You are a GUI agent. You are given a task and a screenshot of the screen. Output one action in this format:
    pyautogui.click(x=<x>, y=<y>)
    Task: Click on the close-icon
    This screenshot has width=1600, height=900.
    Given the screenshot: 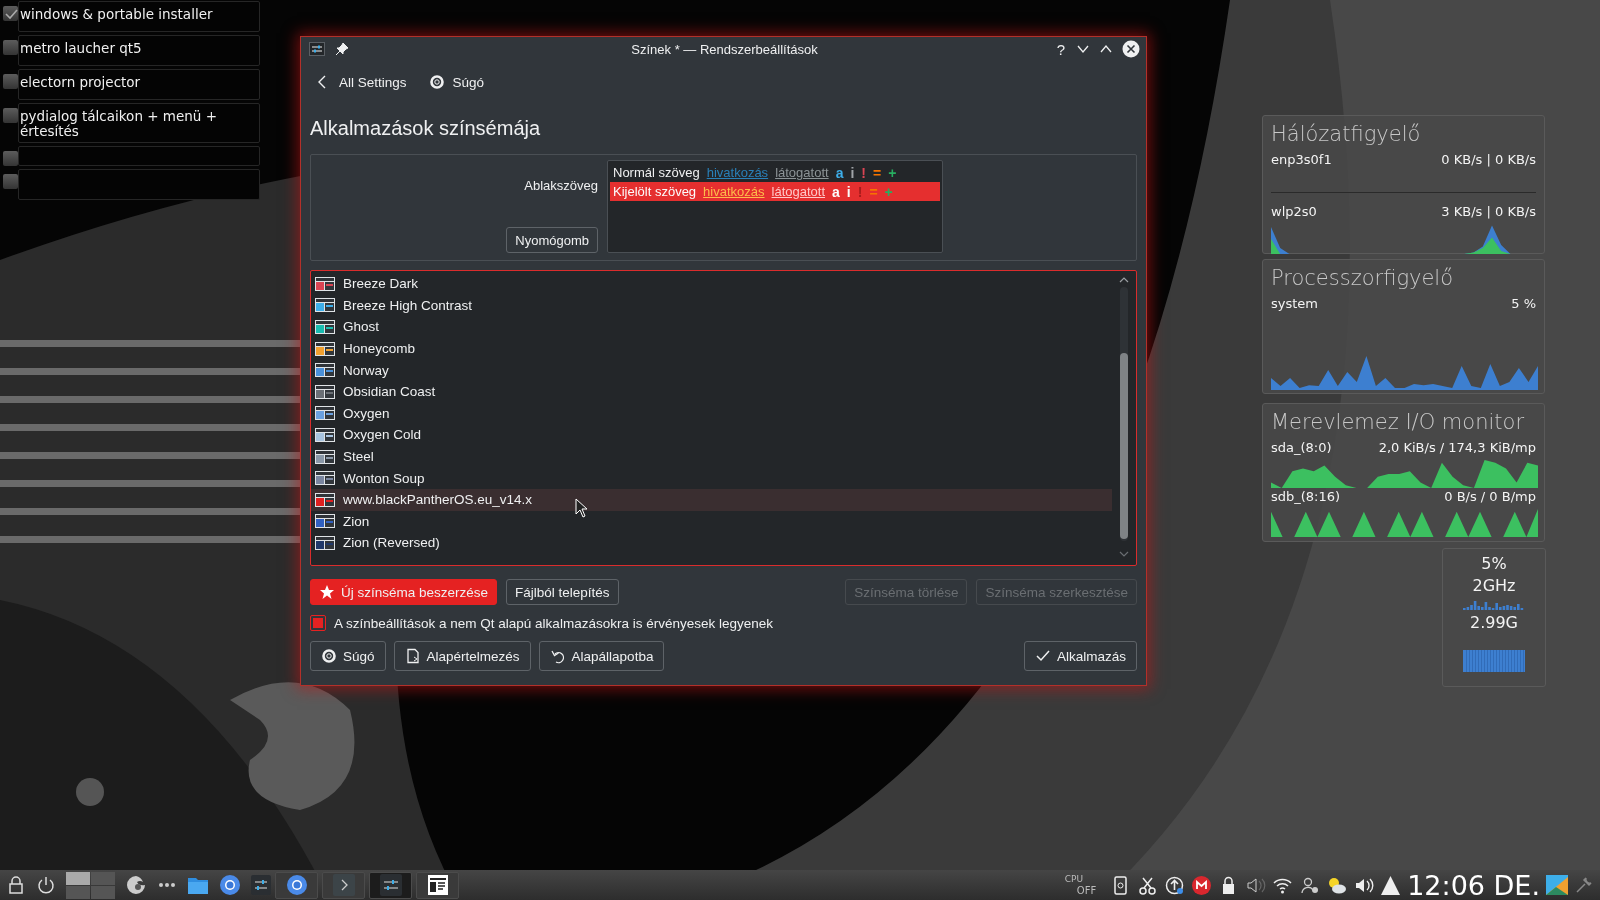 What is the action you would take?
    pyautogui.click(x=1131, y=49)
    